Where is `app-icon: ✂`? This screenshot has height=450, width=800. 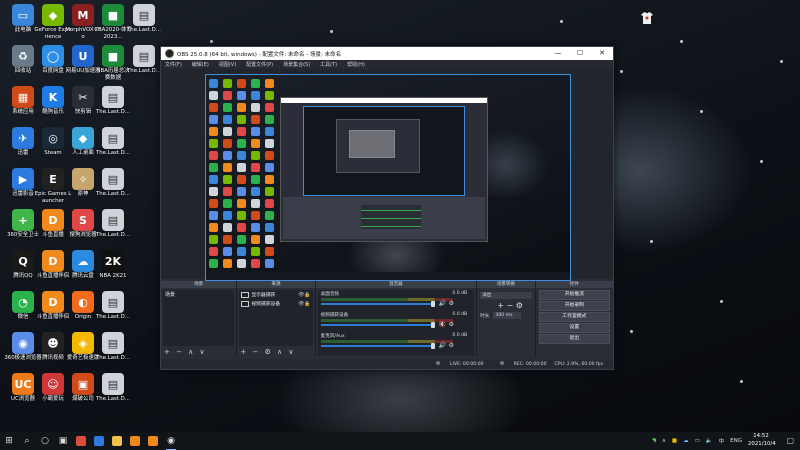 app-icon: ✂ is located at coordinates (83, 97).